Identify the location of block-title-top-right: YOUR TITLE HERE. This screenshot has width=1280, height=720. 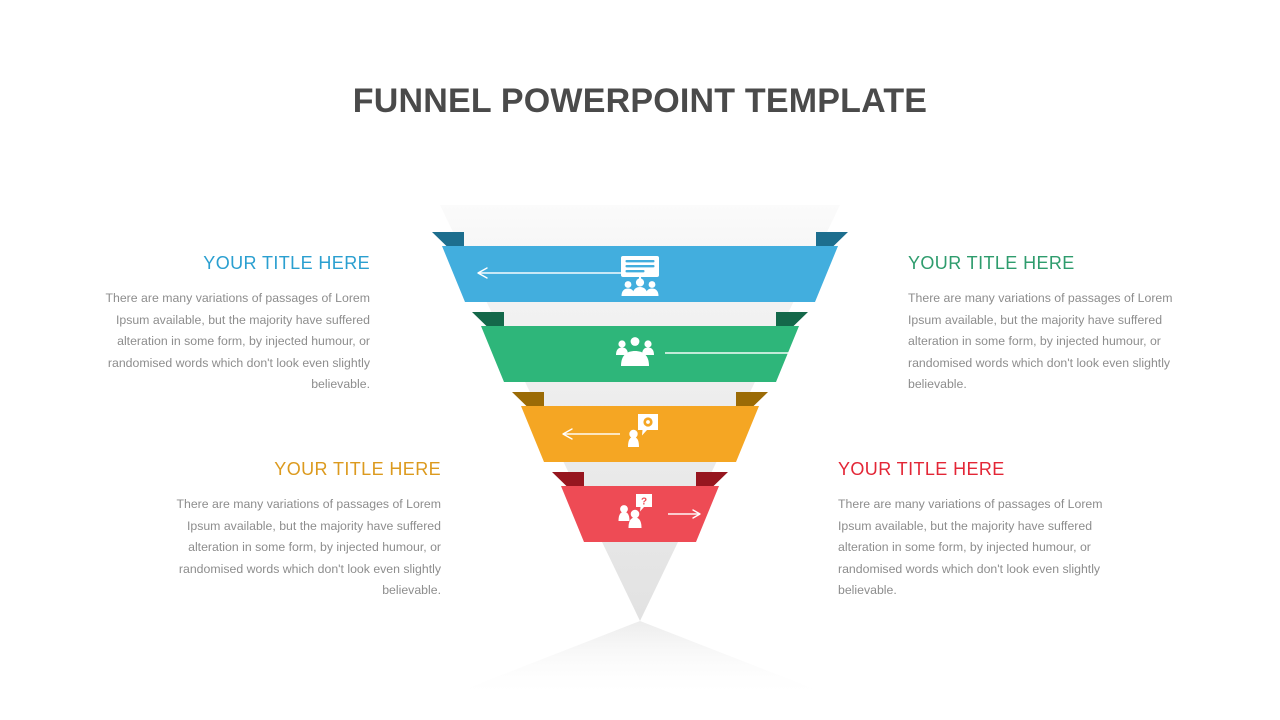
(991, 263).